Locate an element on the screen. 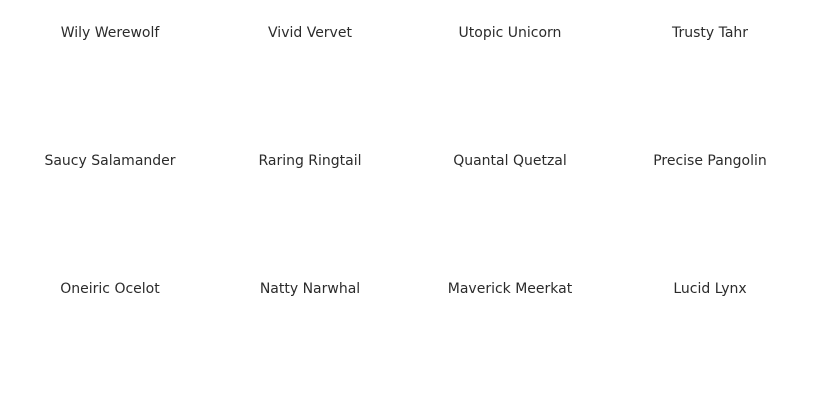 The height and width of the screenshot is (404, 820). release-item: Saucy Salamander is located at coordinates (110, 192).